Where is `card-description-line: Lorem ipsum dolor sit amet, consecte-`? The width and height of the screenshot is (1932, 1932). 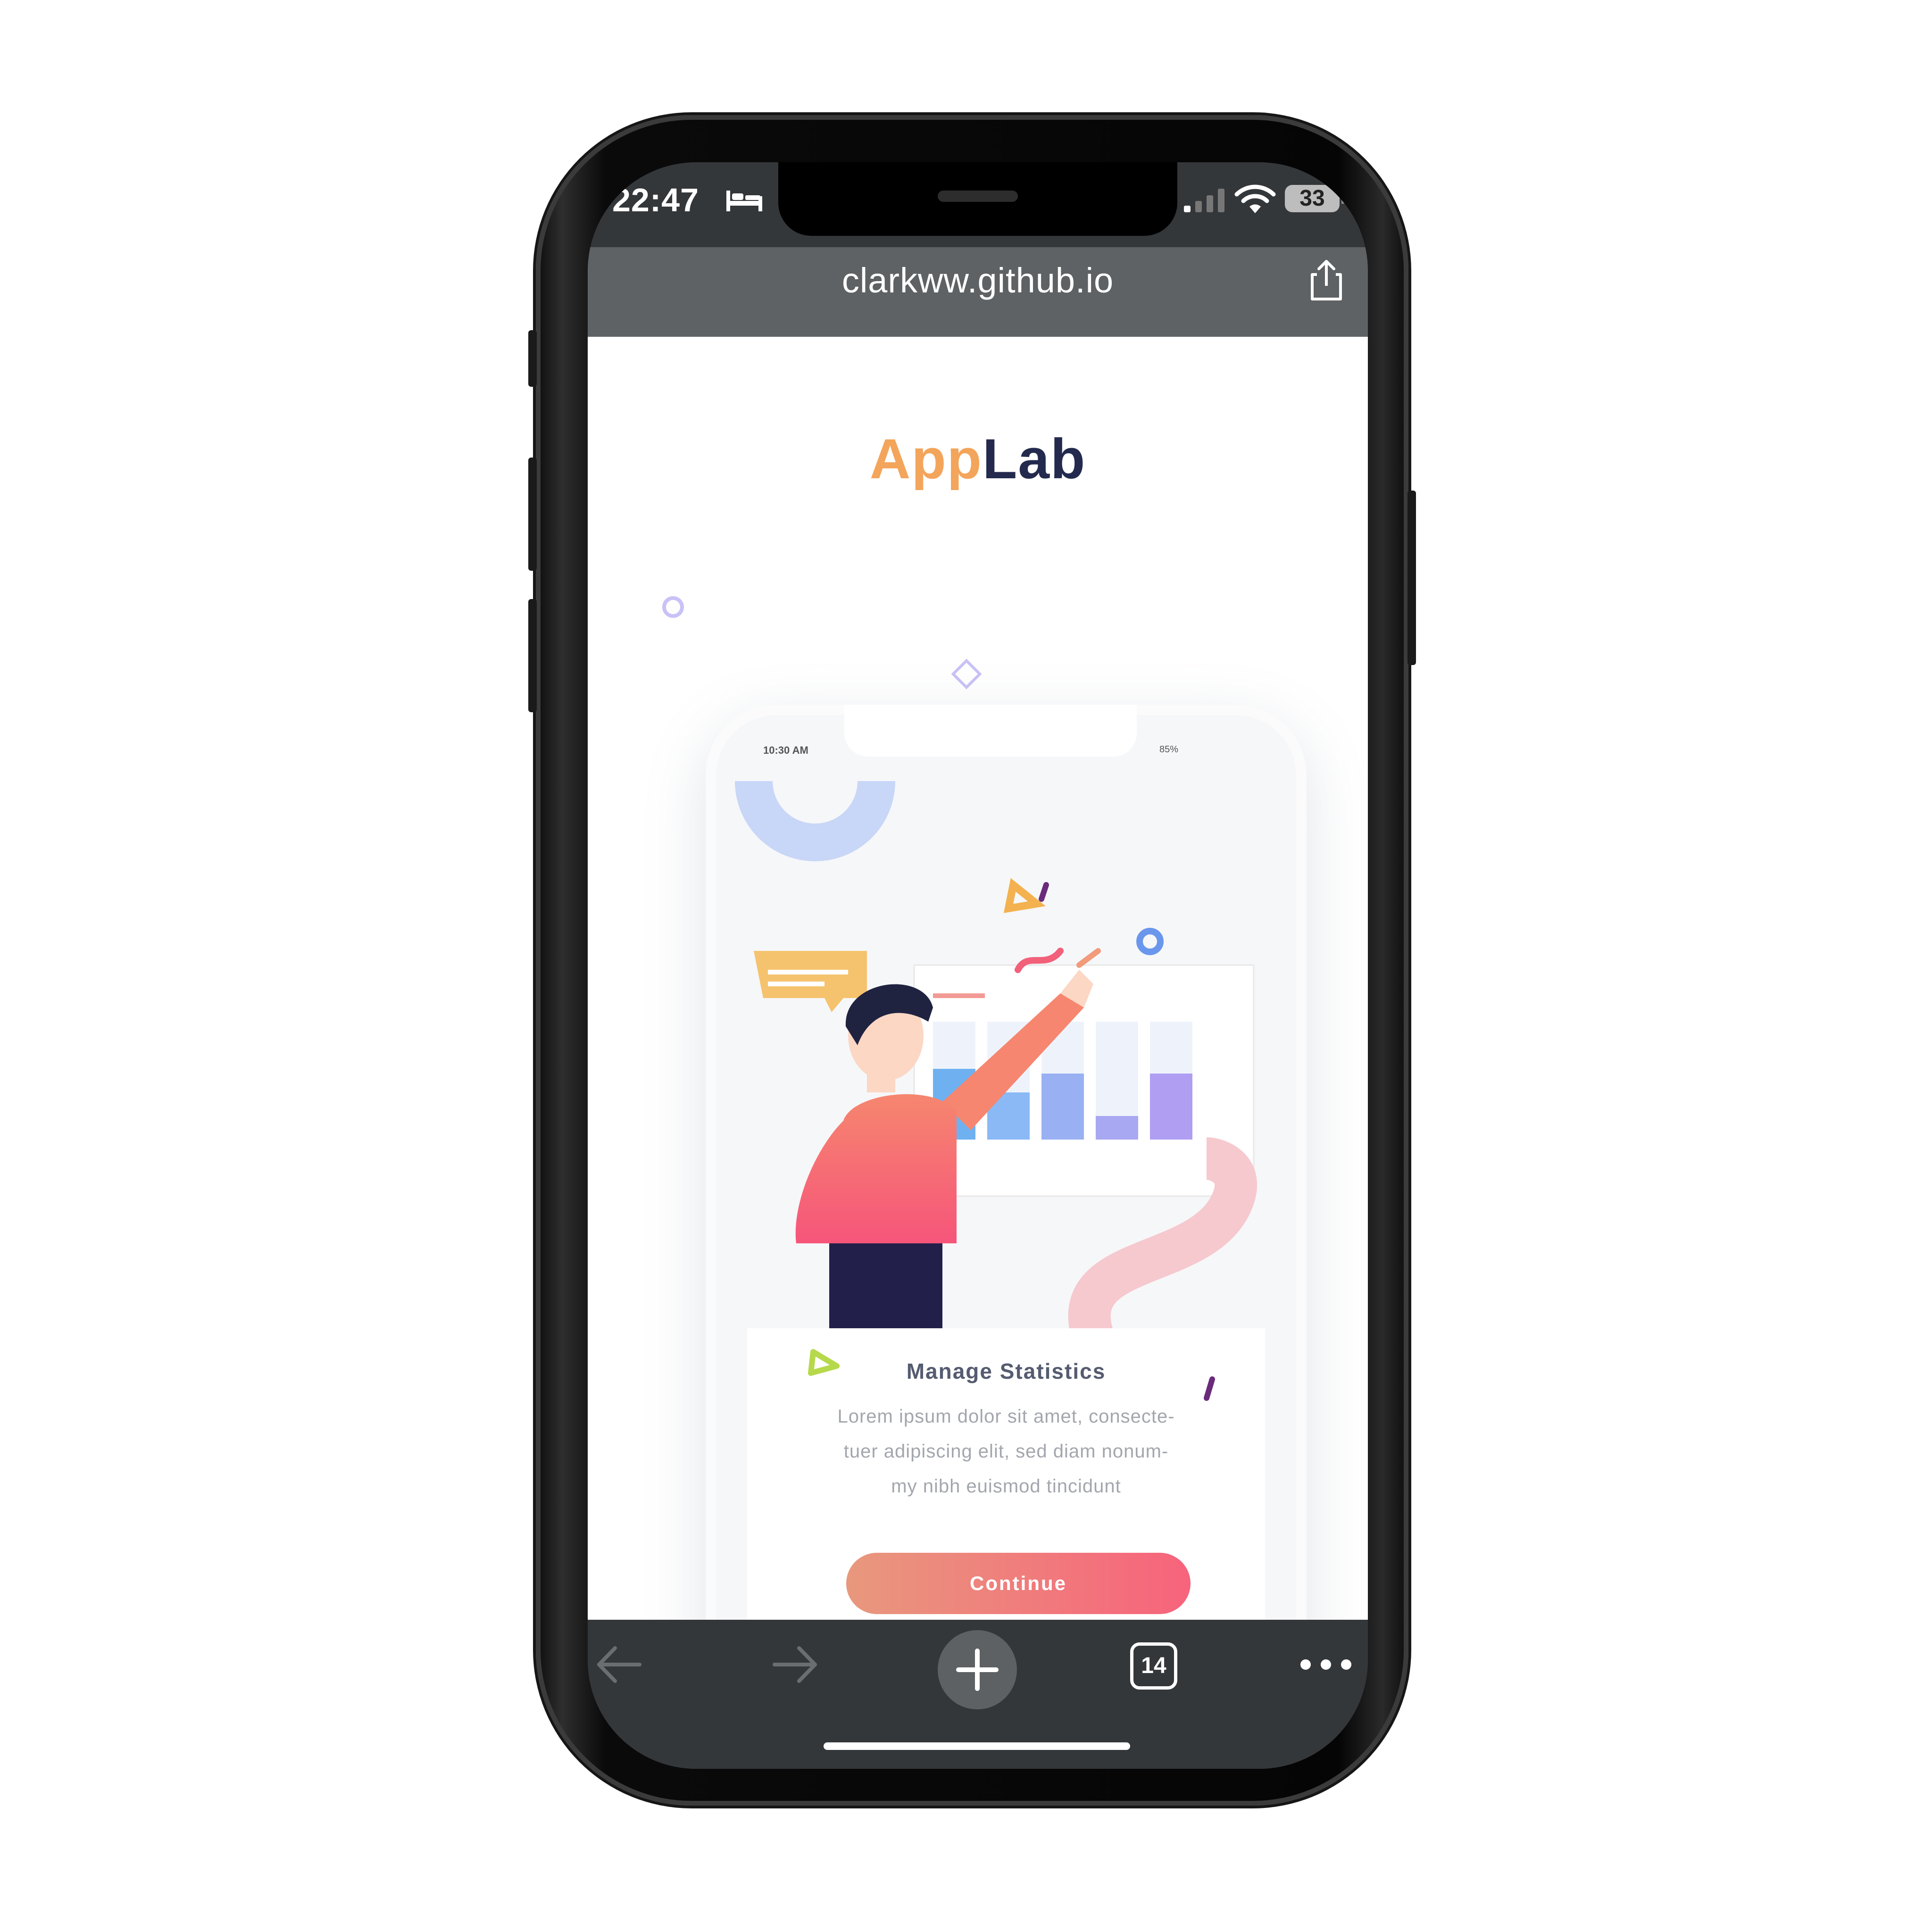
card-description-line: Lorem ipsum dolor sit amet, consecte- is located at coordinates (1006, 1417).